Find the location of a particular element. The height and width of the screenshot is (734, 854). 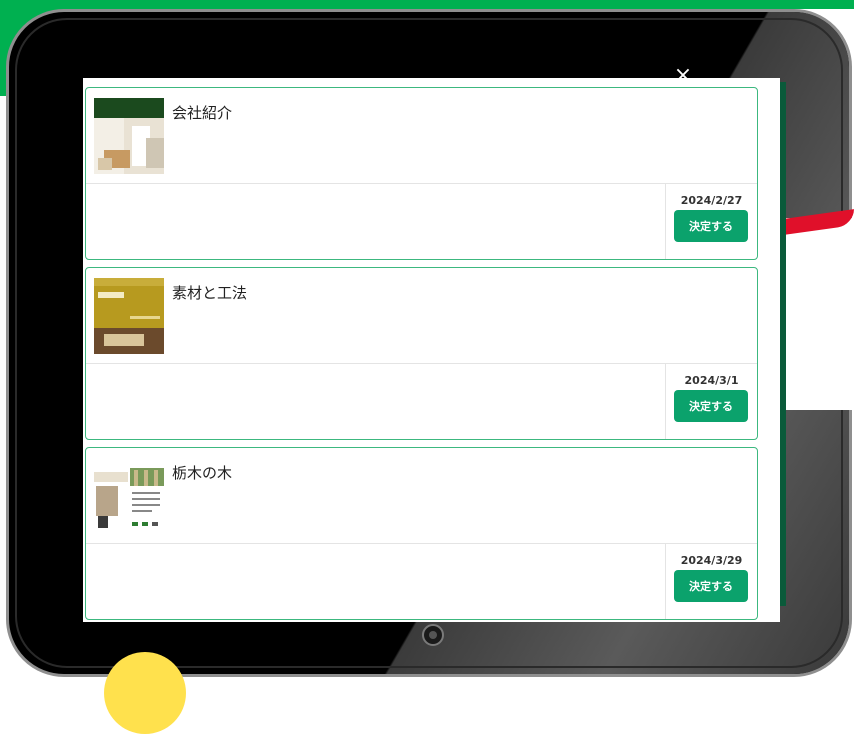

card-action-column: 2024/3/29 決定する is located at coordinates (711, 581).